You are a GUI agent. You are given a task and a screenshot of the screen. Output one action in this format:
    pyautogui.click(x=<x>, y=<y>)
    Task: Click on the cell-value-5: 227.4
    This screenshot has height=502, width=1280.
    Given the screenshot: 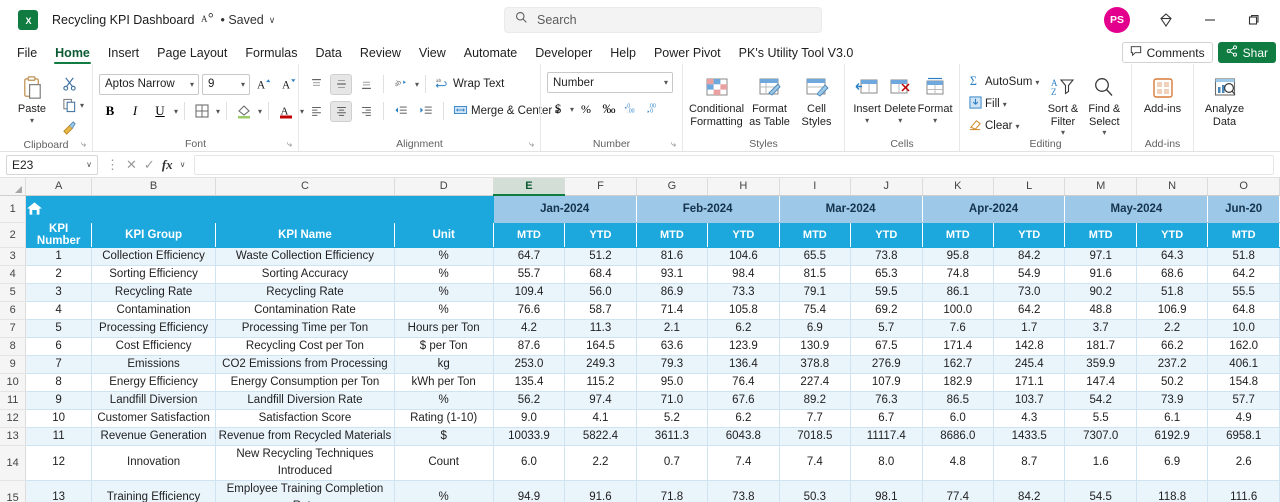 What is the action you would take?
    pyautogui.click(x=815, y=382)
    